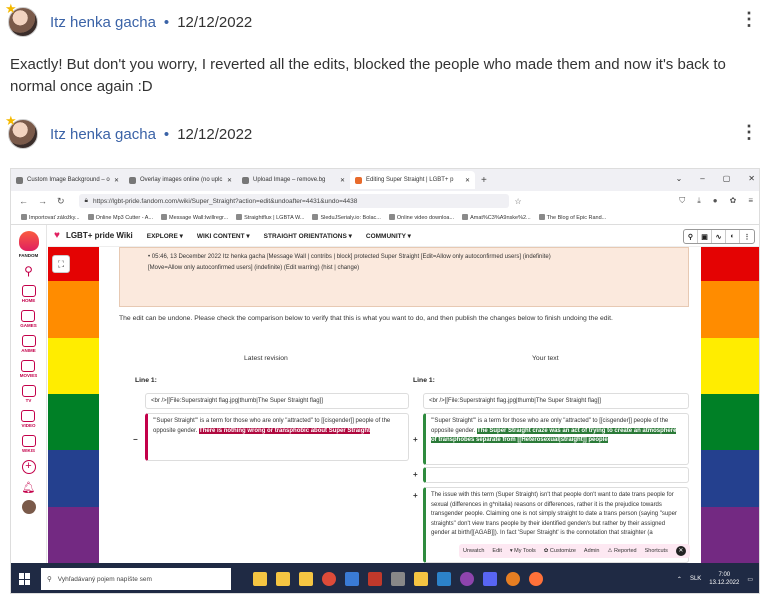 This screenshot has height=594, width=768. What do you see at coordinates (29, 487) in the screenshot?
I see `bell-icon: 🔔︎` at bounding box center [29, 487].